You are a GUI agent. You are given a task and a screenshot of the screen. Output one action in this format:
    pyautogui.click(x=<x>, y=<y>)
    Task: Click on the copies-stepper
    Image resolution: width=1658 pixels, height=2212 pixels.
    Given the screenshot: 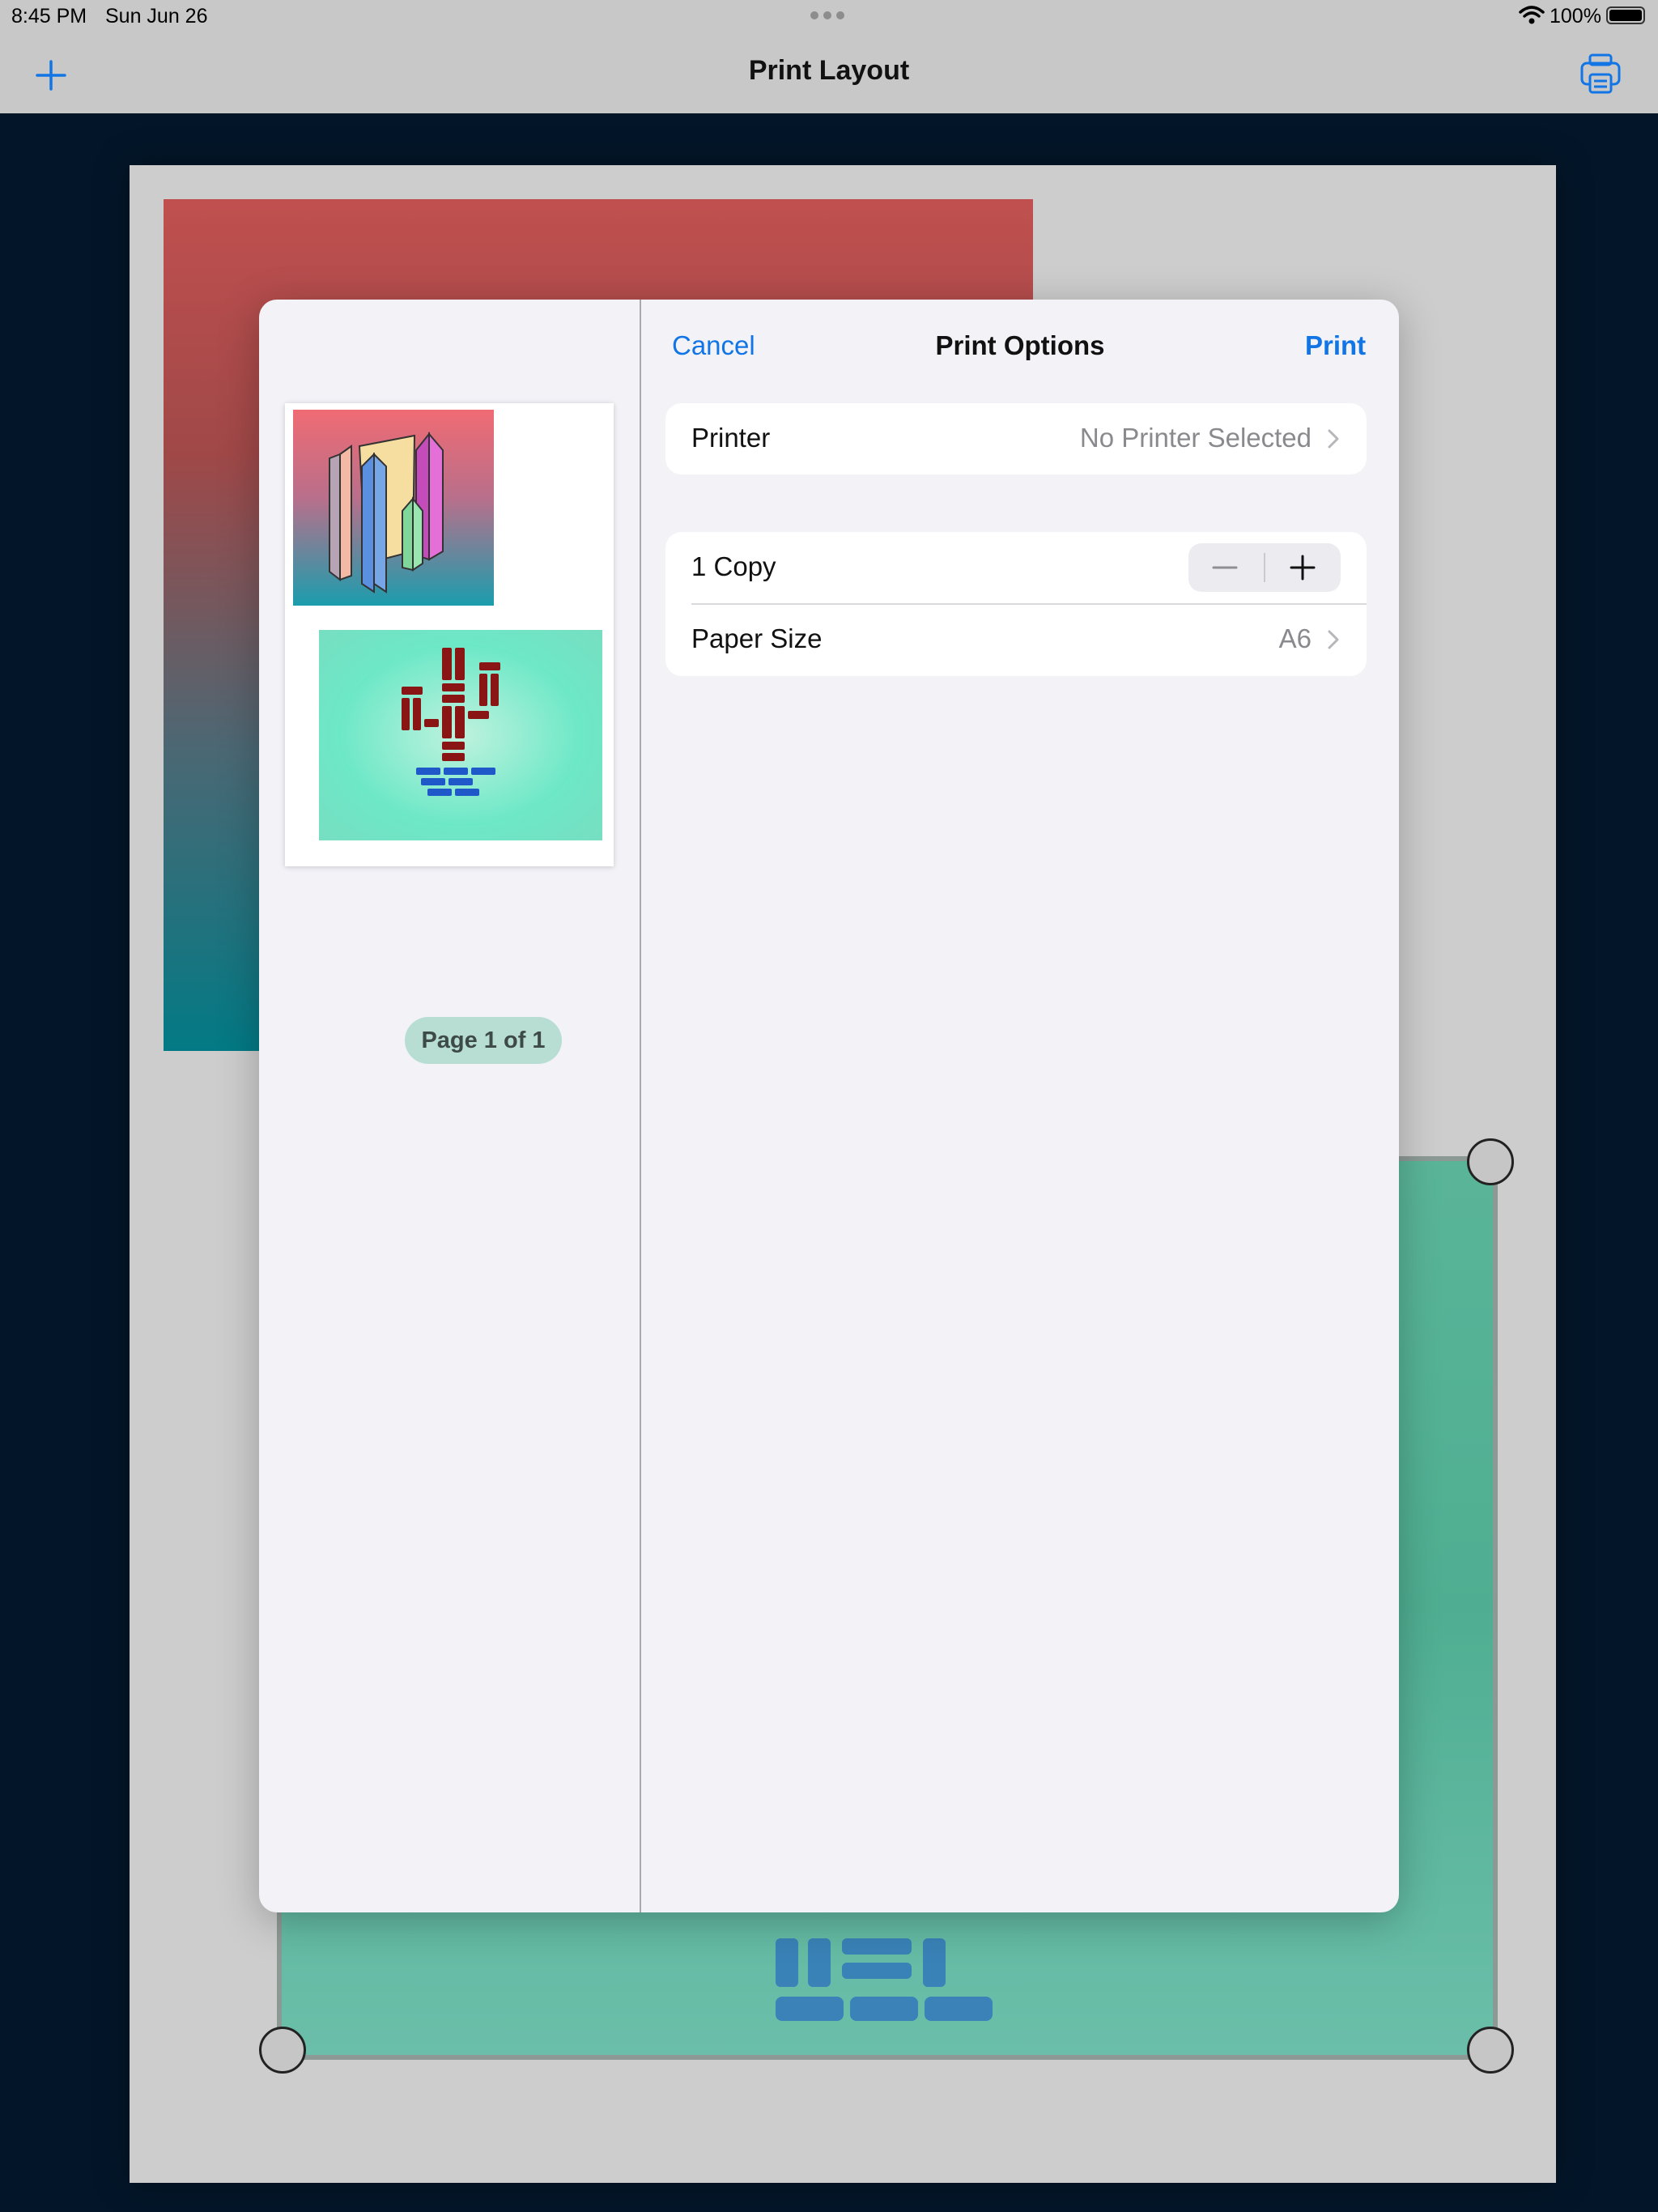 What is the action you would take?
    pyautogui.click(x=1264, y=568)
    